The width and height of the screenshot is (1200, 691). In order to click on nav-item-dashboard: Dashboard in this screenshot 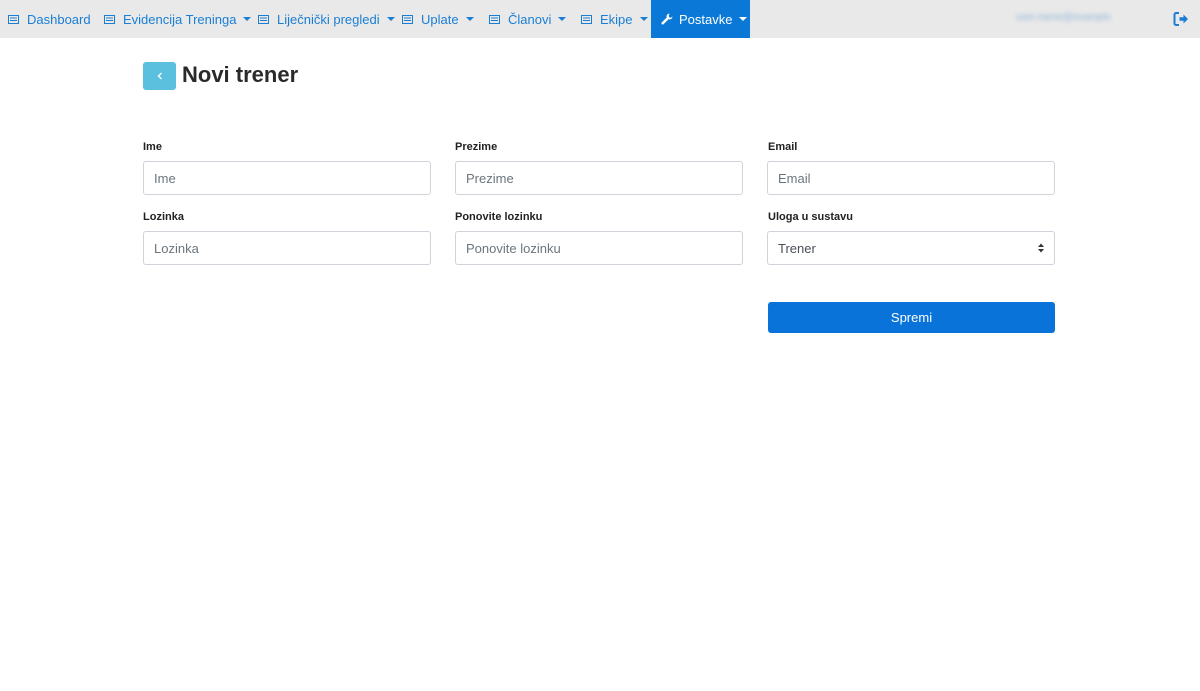, I will do `click(49, 19)`.